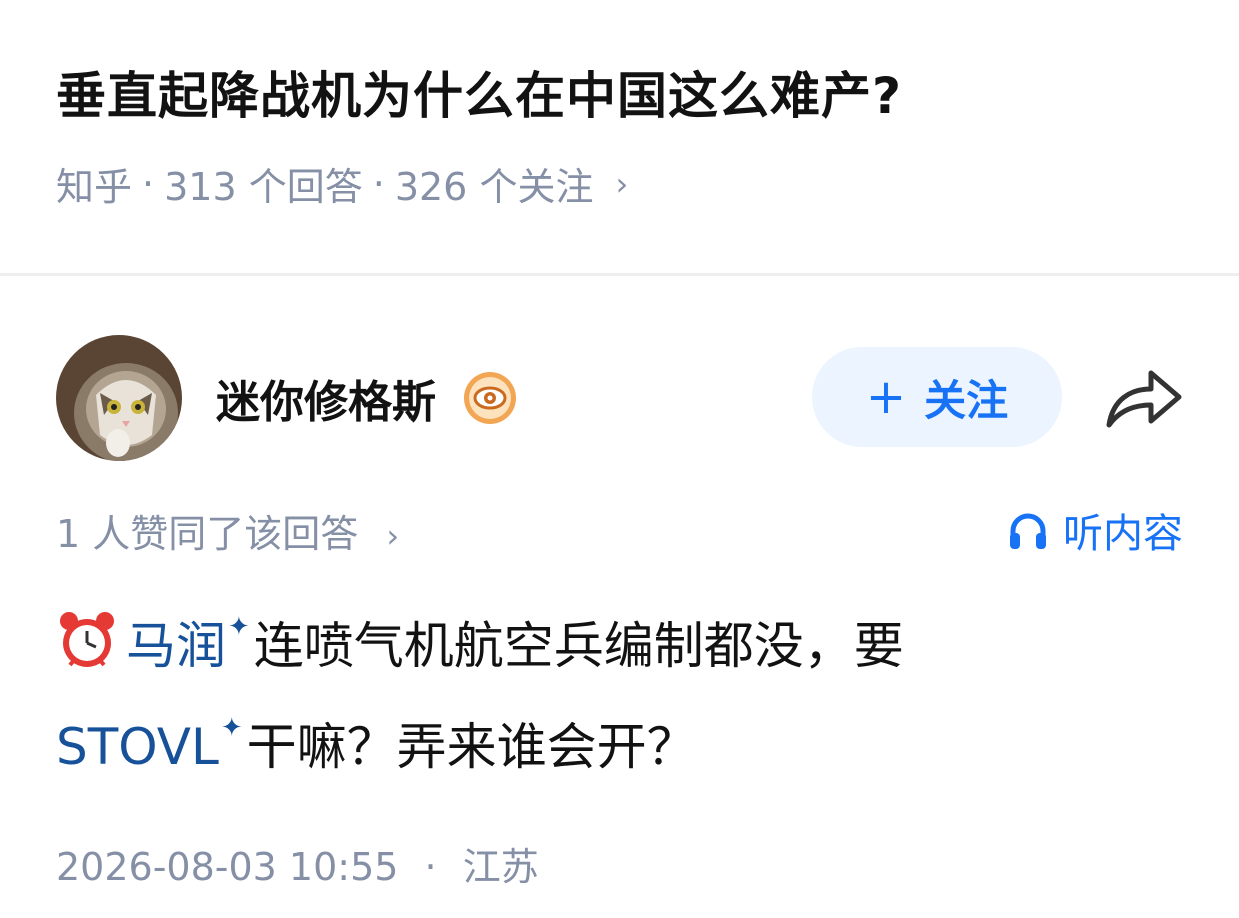  I want to click on vote-row: 1 人赞同了该回答 › 听内容, so click(619, 530).